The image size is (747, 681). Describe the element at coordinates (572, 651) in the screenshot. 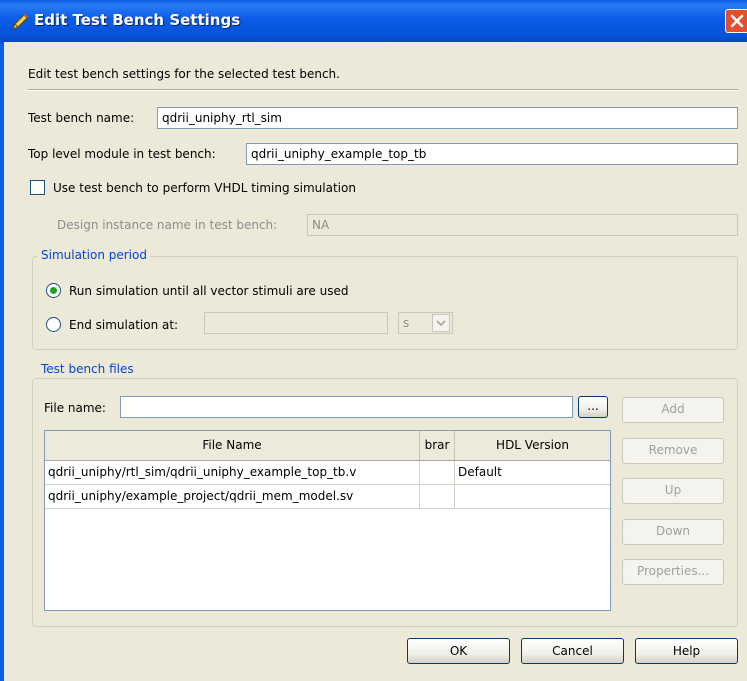

I see `cancel-button: Cancel` at that location.